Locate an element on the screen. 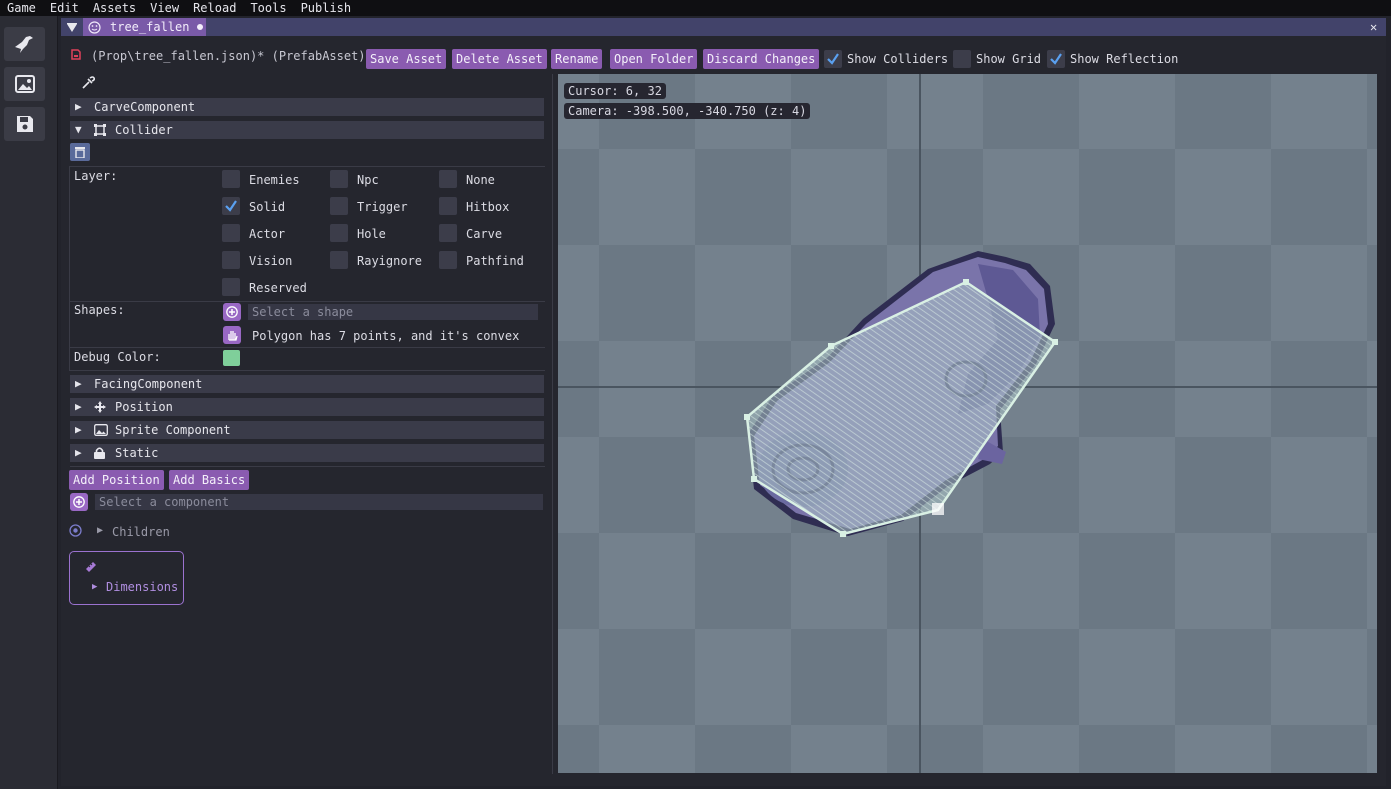  component-select: Select a component is located at coordinates (319, 502).